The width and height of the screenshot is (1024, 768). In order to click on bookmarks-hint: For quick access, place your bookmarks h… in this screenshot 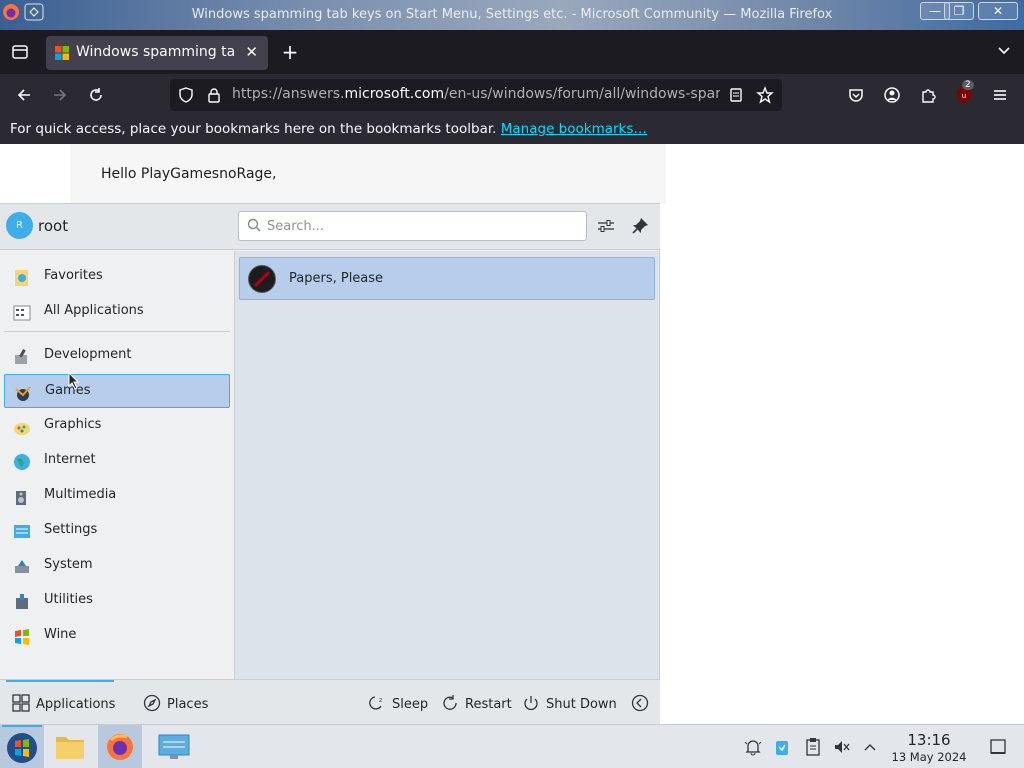, I will do `click(328, 129)`.